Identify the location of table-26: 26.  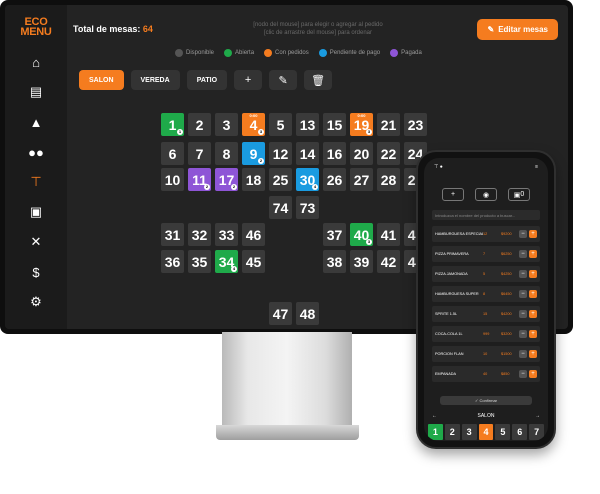
(334, 179).